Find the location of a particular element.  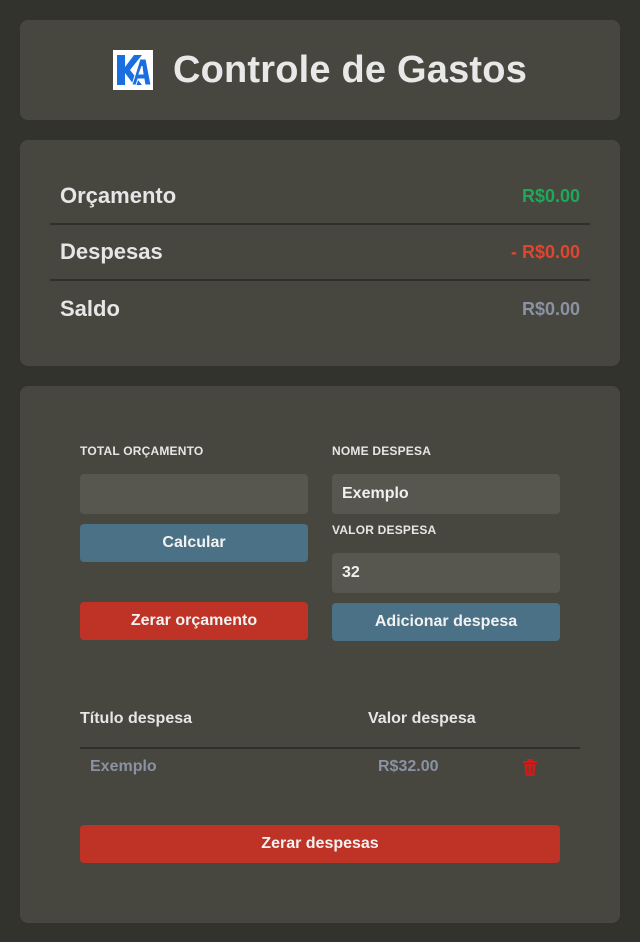

balance-label: Saldo is located at coordinates (90, 308).